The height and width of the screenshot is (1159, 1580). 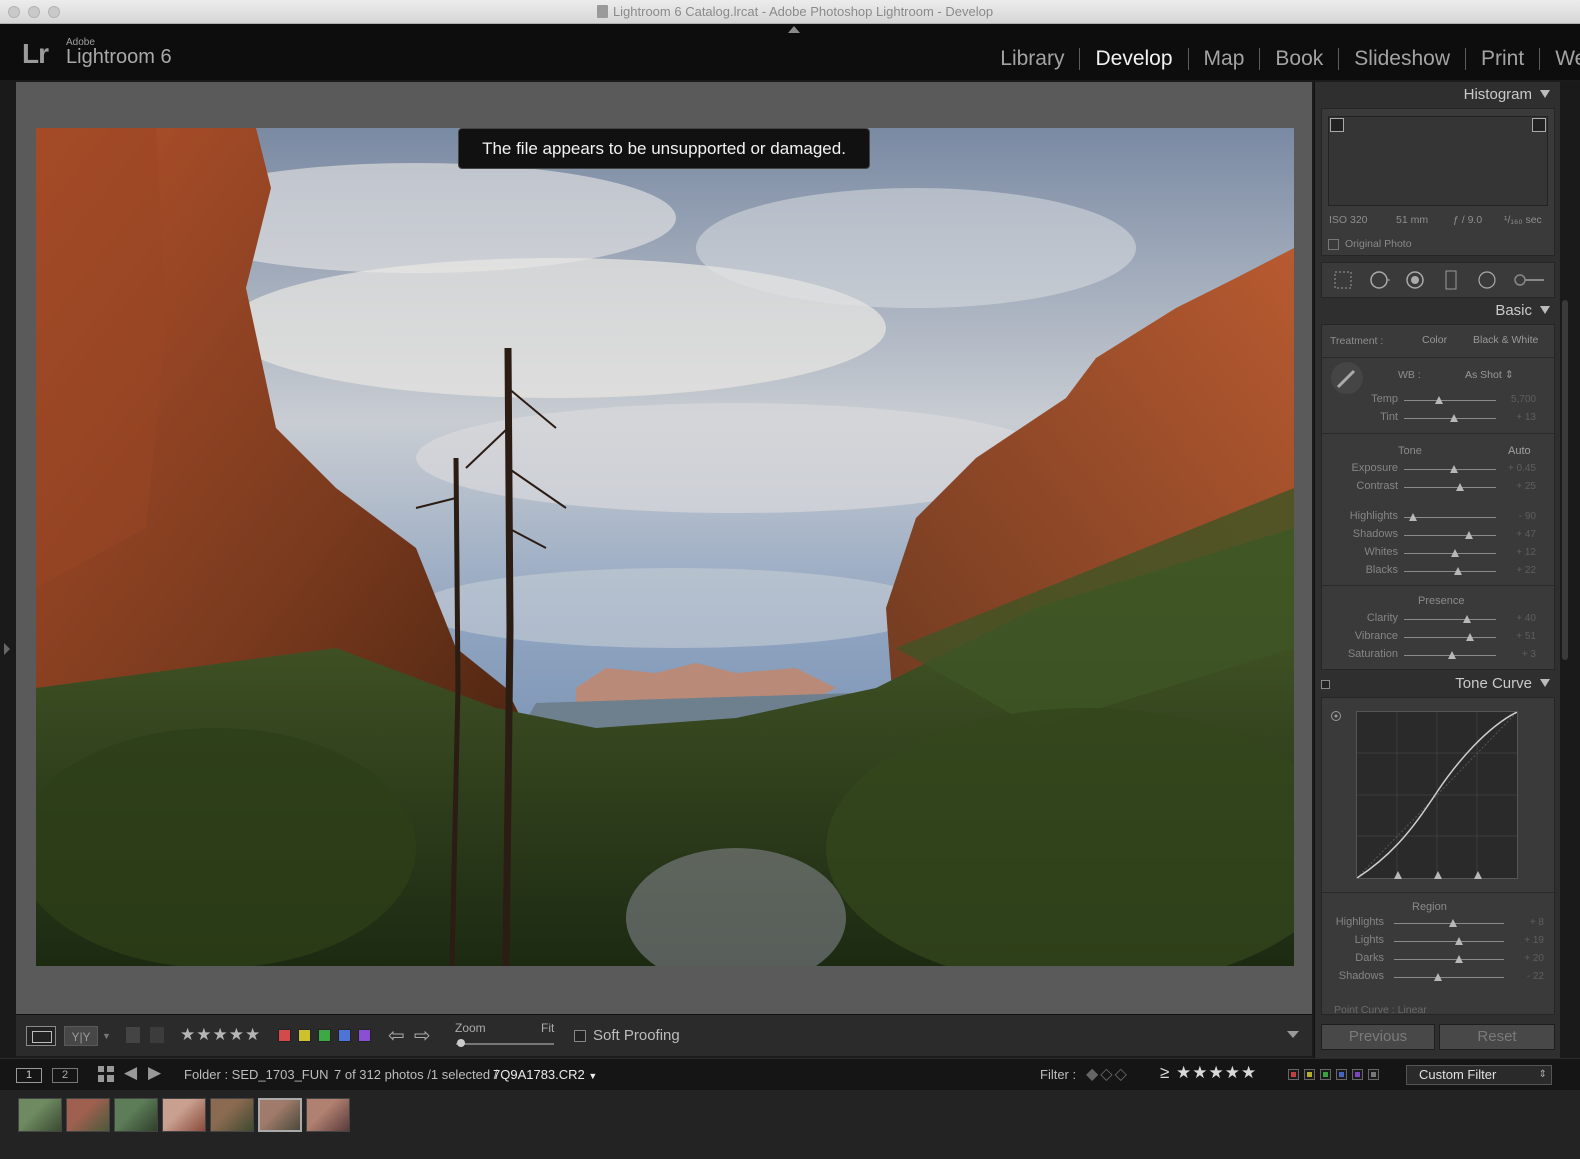 What do you see at coordinates (1347, 378) in the screenshot?
I see `wb-eyedropper-icon` at bounding box center [1347, 378].